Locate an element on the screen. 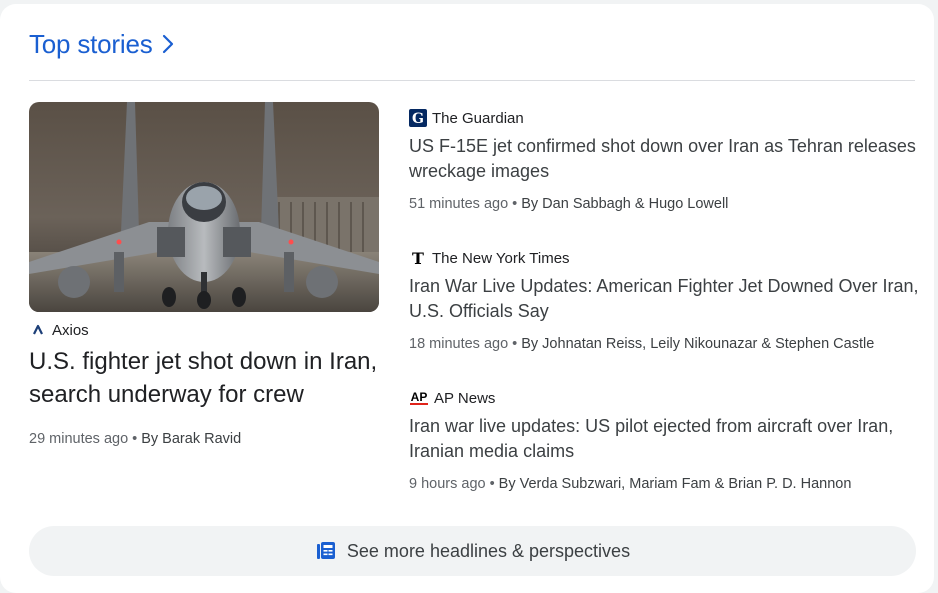 Image resolution: width=938 pixels, height=593 pixels. story-time: 29 minutes ago is located at coordinates (79, 439).